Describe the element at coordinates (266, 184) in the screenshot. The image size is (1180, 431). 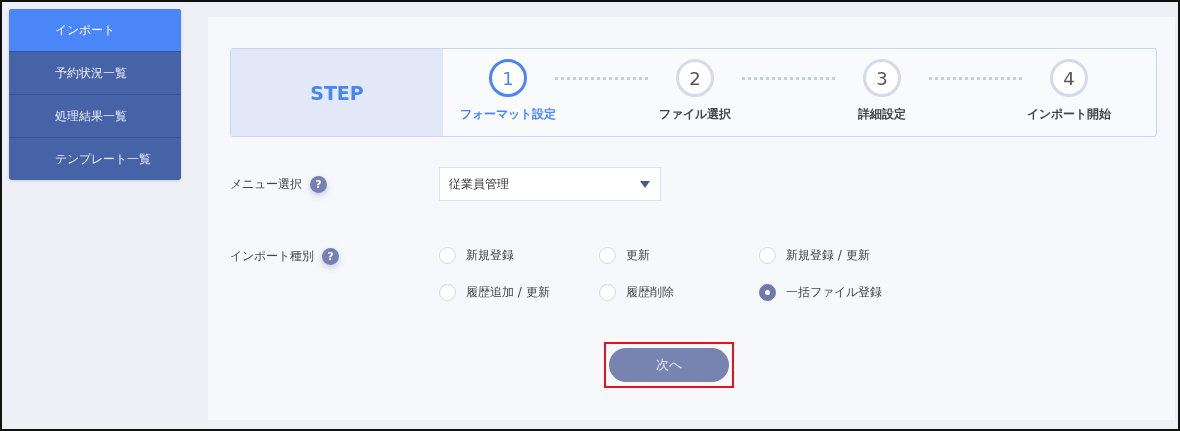
I see `field-label: メニュー選択` at that location.